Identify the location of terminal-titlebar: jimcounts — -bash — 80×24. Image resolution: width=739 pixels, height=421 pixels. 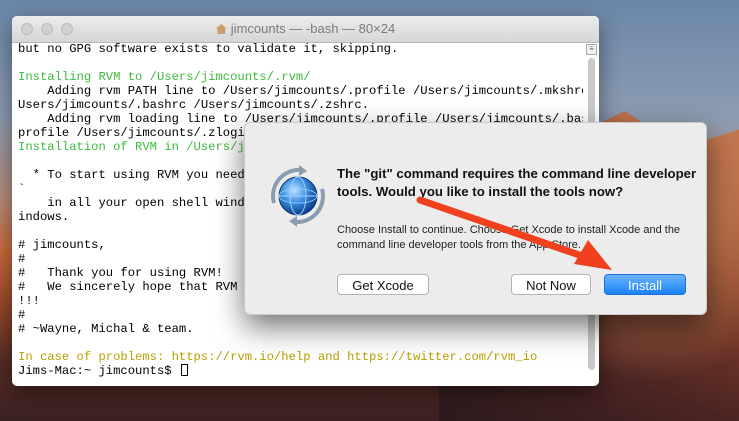
(305, 29).